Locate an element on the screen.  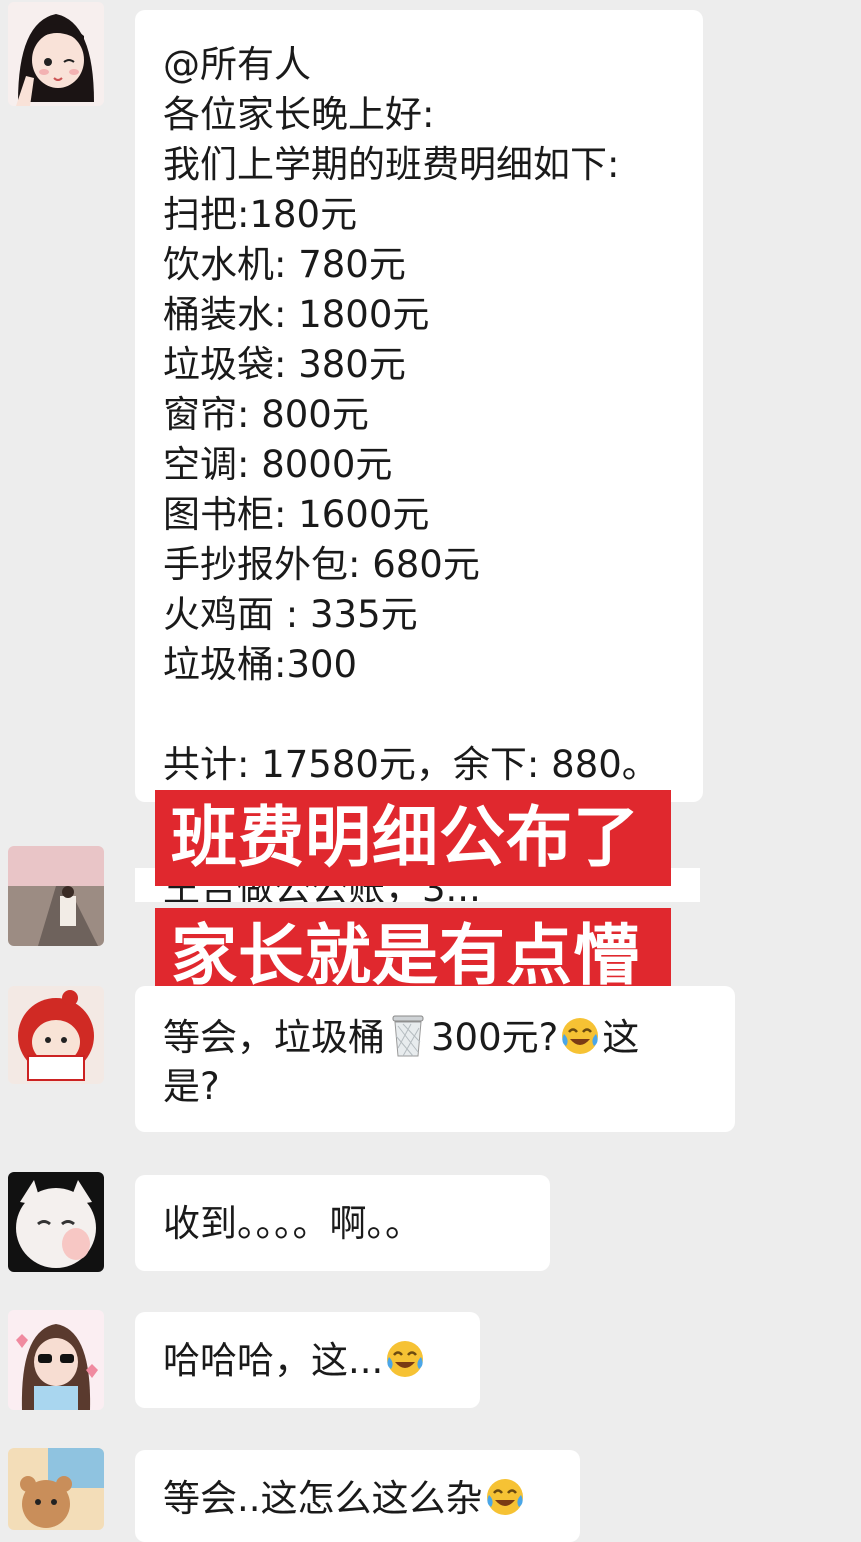
message-line: 窗帘: 800元 is located at coordinates (266, 414).